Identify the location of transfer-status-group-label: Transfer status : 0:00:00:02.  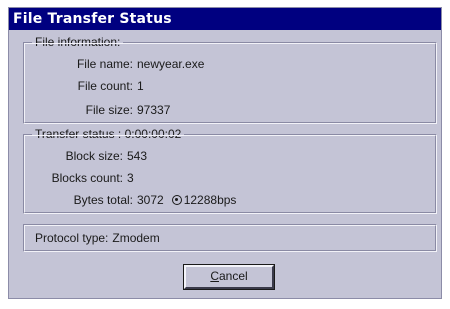
(108, 134).